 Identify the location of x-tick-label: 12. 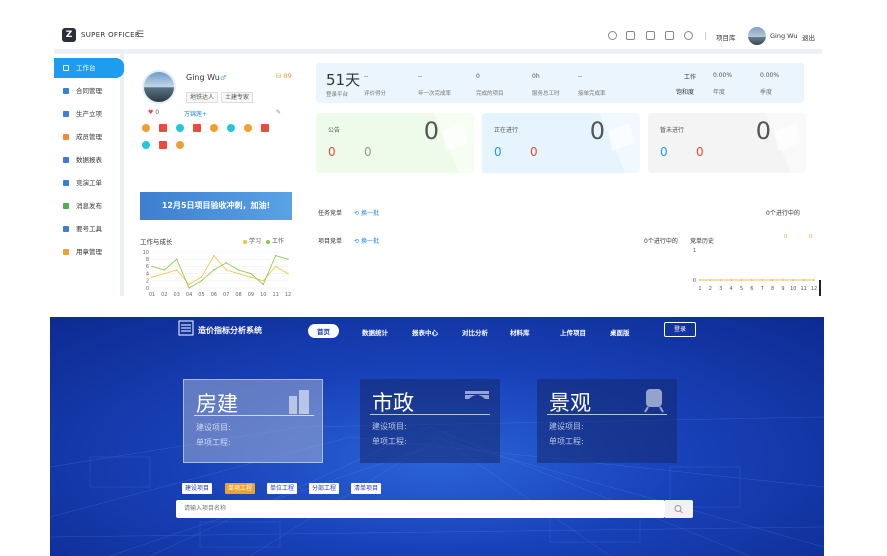
(288, 295).